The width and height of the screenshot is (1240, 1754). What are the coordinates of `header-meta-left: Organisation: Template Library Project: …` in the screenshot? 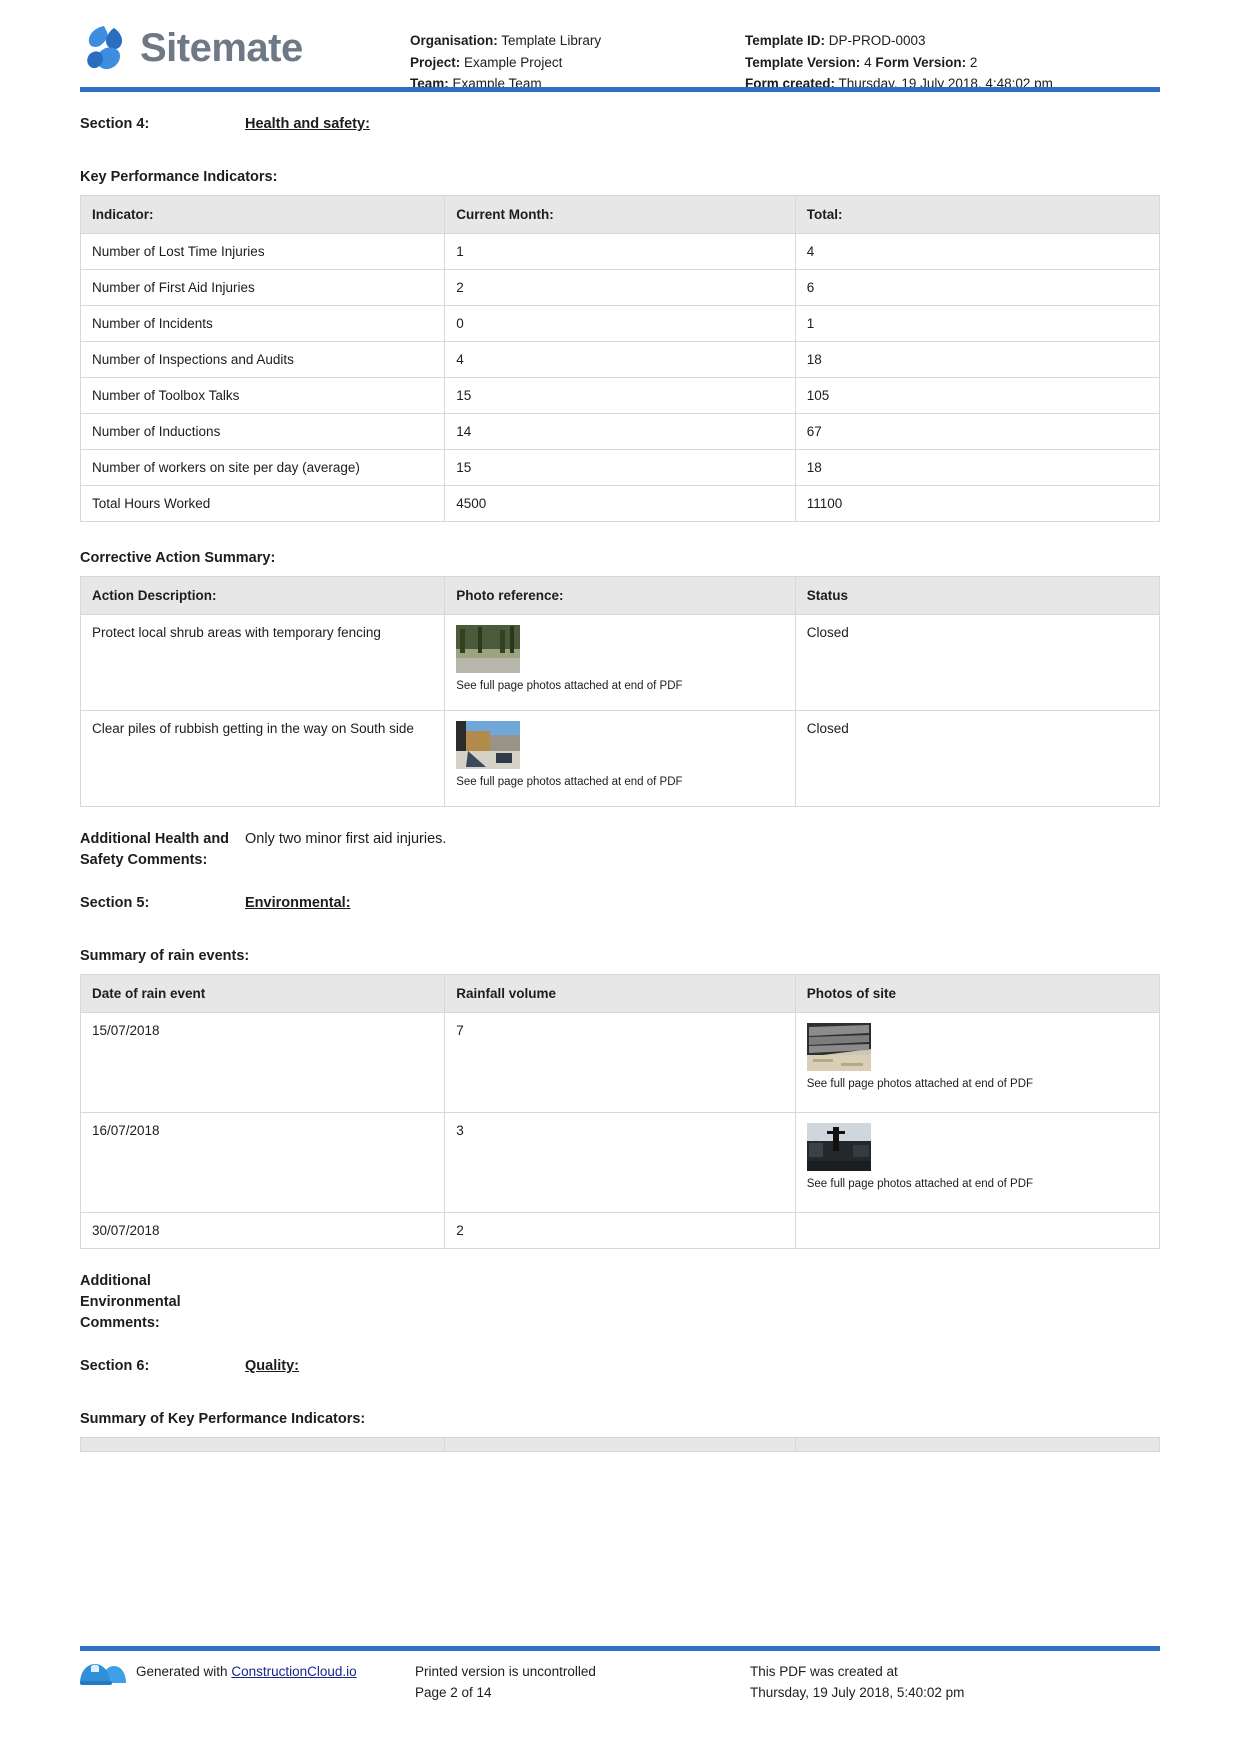 It's located at (577, 54).